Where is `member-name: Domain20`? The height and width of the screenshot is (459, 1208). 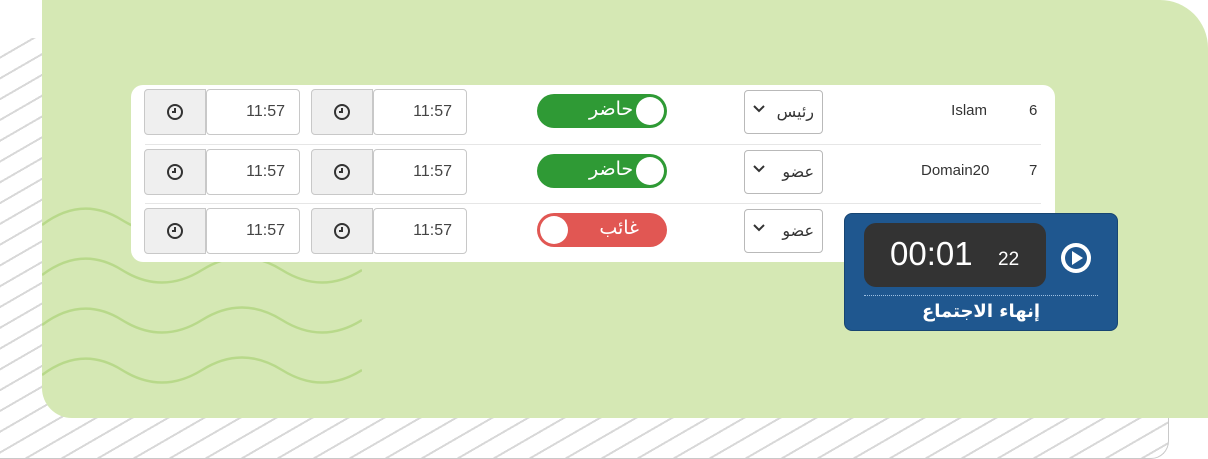
member-name: Domain20 is located at coordinates (955, 170).